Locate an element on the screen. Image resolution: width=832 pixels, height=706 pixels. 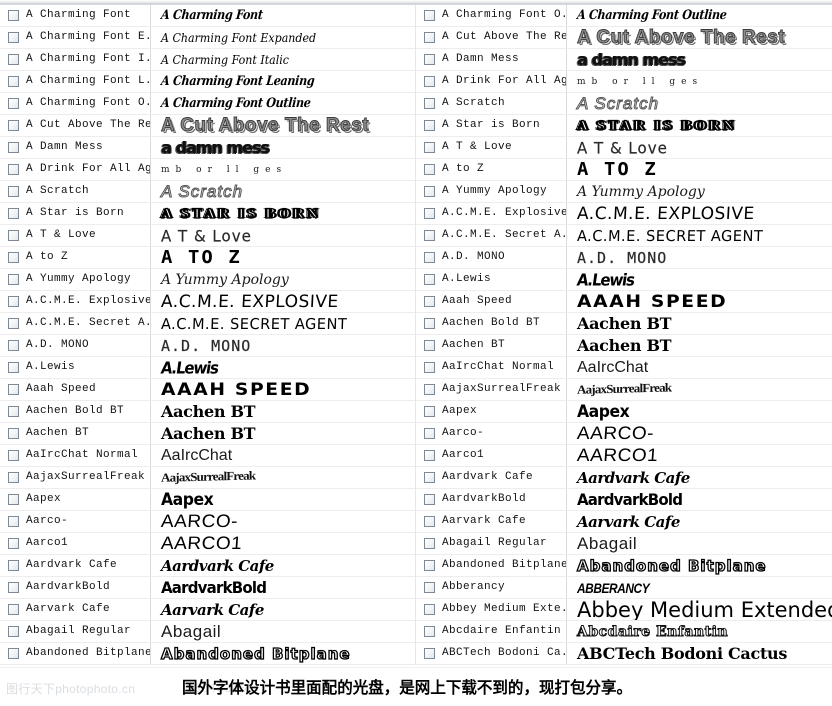
font-list-row: Abandoned Bitplane Abandoned Bitplane is located at coordinates (207, 654).